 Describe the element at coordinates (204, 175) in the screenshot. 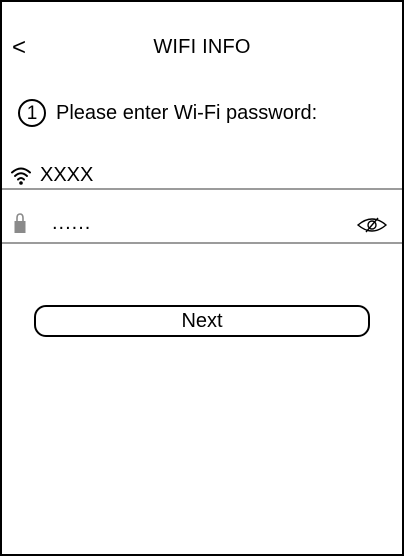

I see `wifi-network-row: XXXX` at that location.